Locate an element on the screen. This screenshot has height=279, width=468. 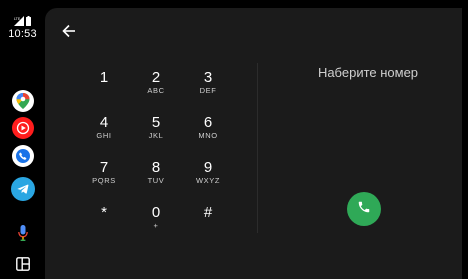
key-2: 2 ABC is located at coordinates (156, 86).